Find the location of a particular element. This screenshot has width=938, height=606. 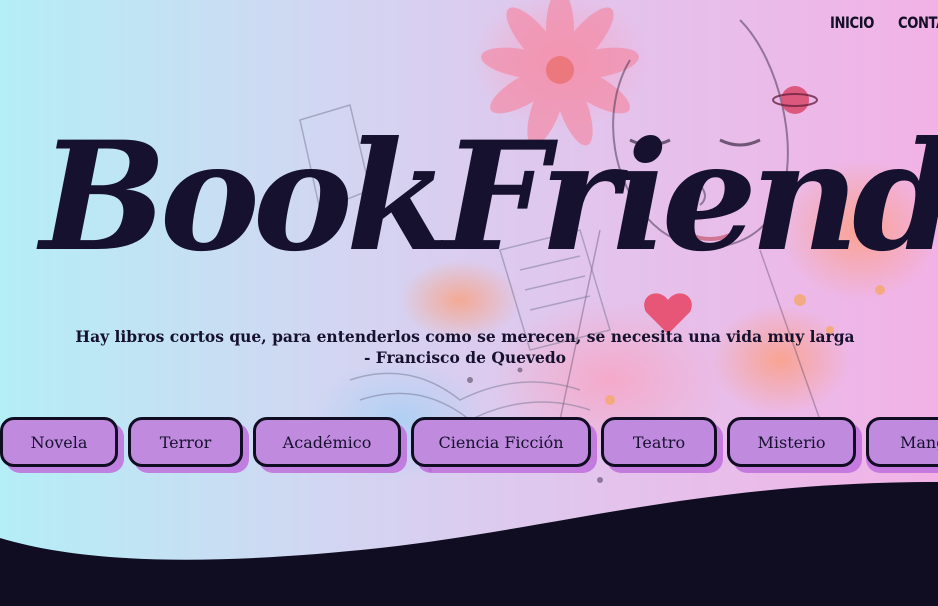

genre-button-novela: Novela is located at coordinates (59, 442).